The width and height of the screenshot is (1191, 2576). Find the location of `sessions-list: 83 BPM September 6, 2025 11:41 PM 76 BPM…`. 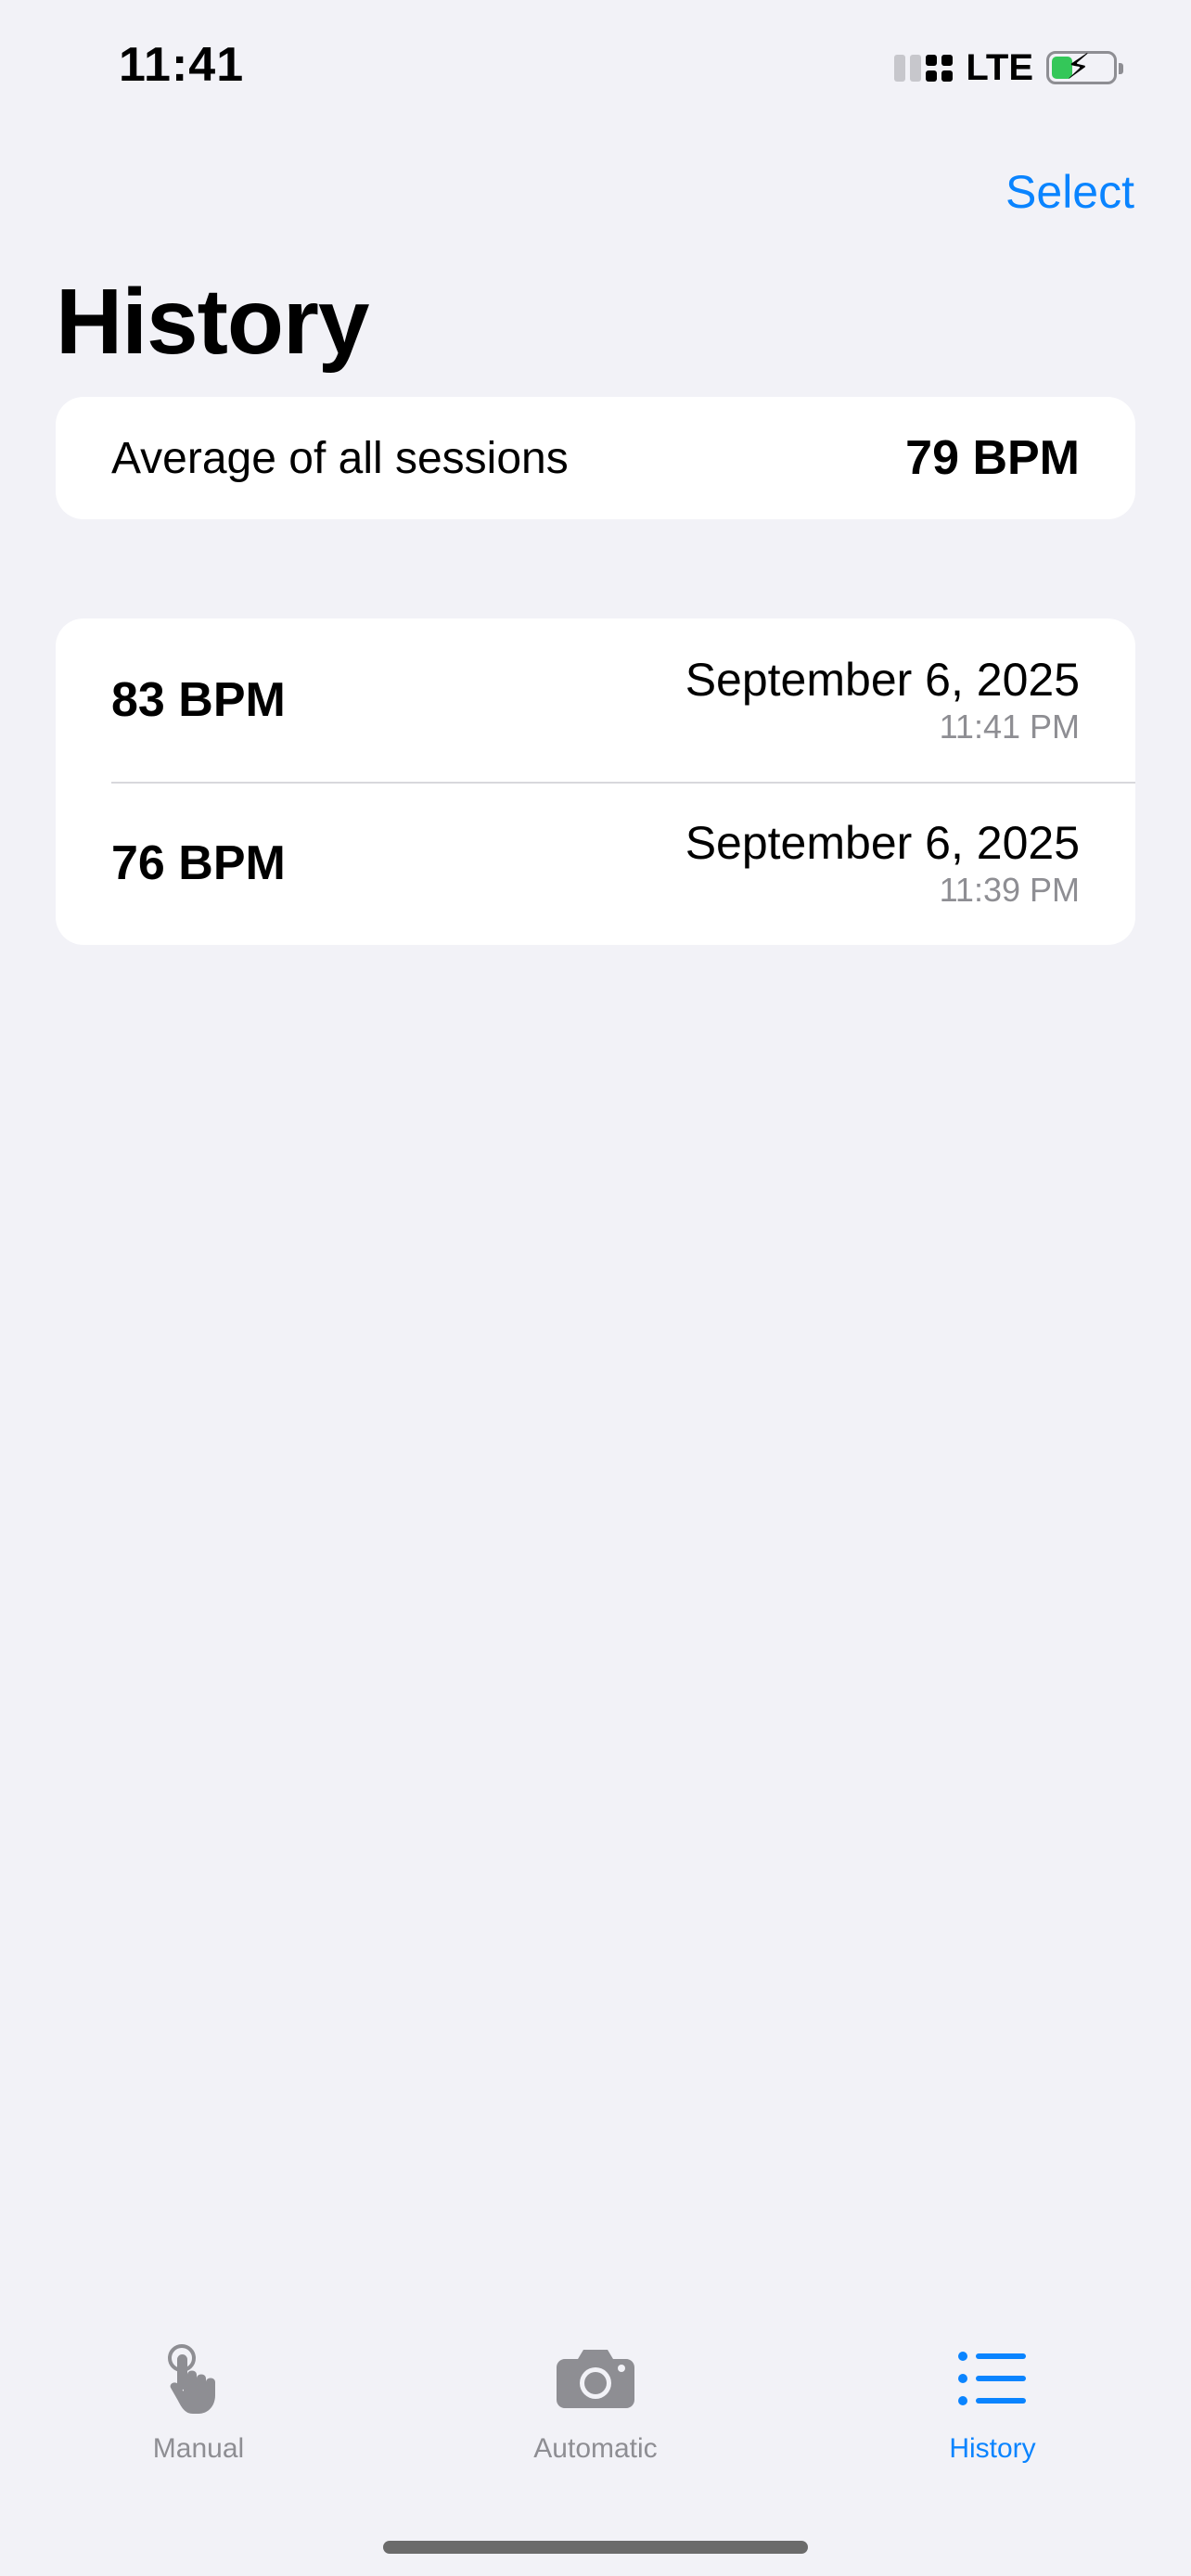

sessions-list: 83 BPM September 6, 2025 11:41 PM 76 BPM… is located at coordinates (595, 782).